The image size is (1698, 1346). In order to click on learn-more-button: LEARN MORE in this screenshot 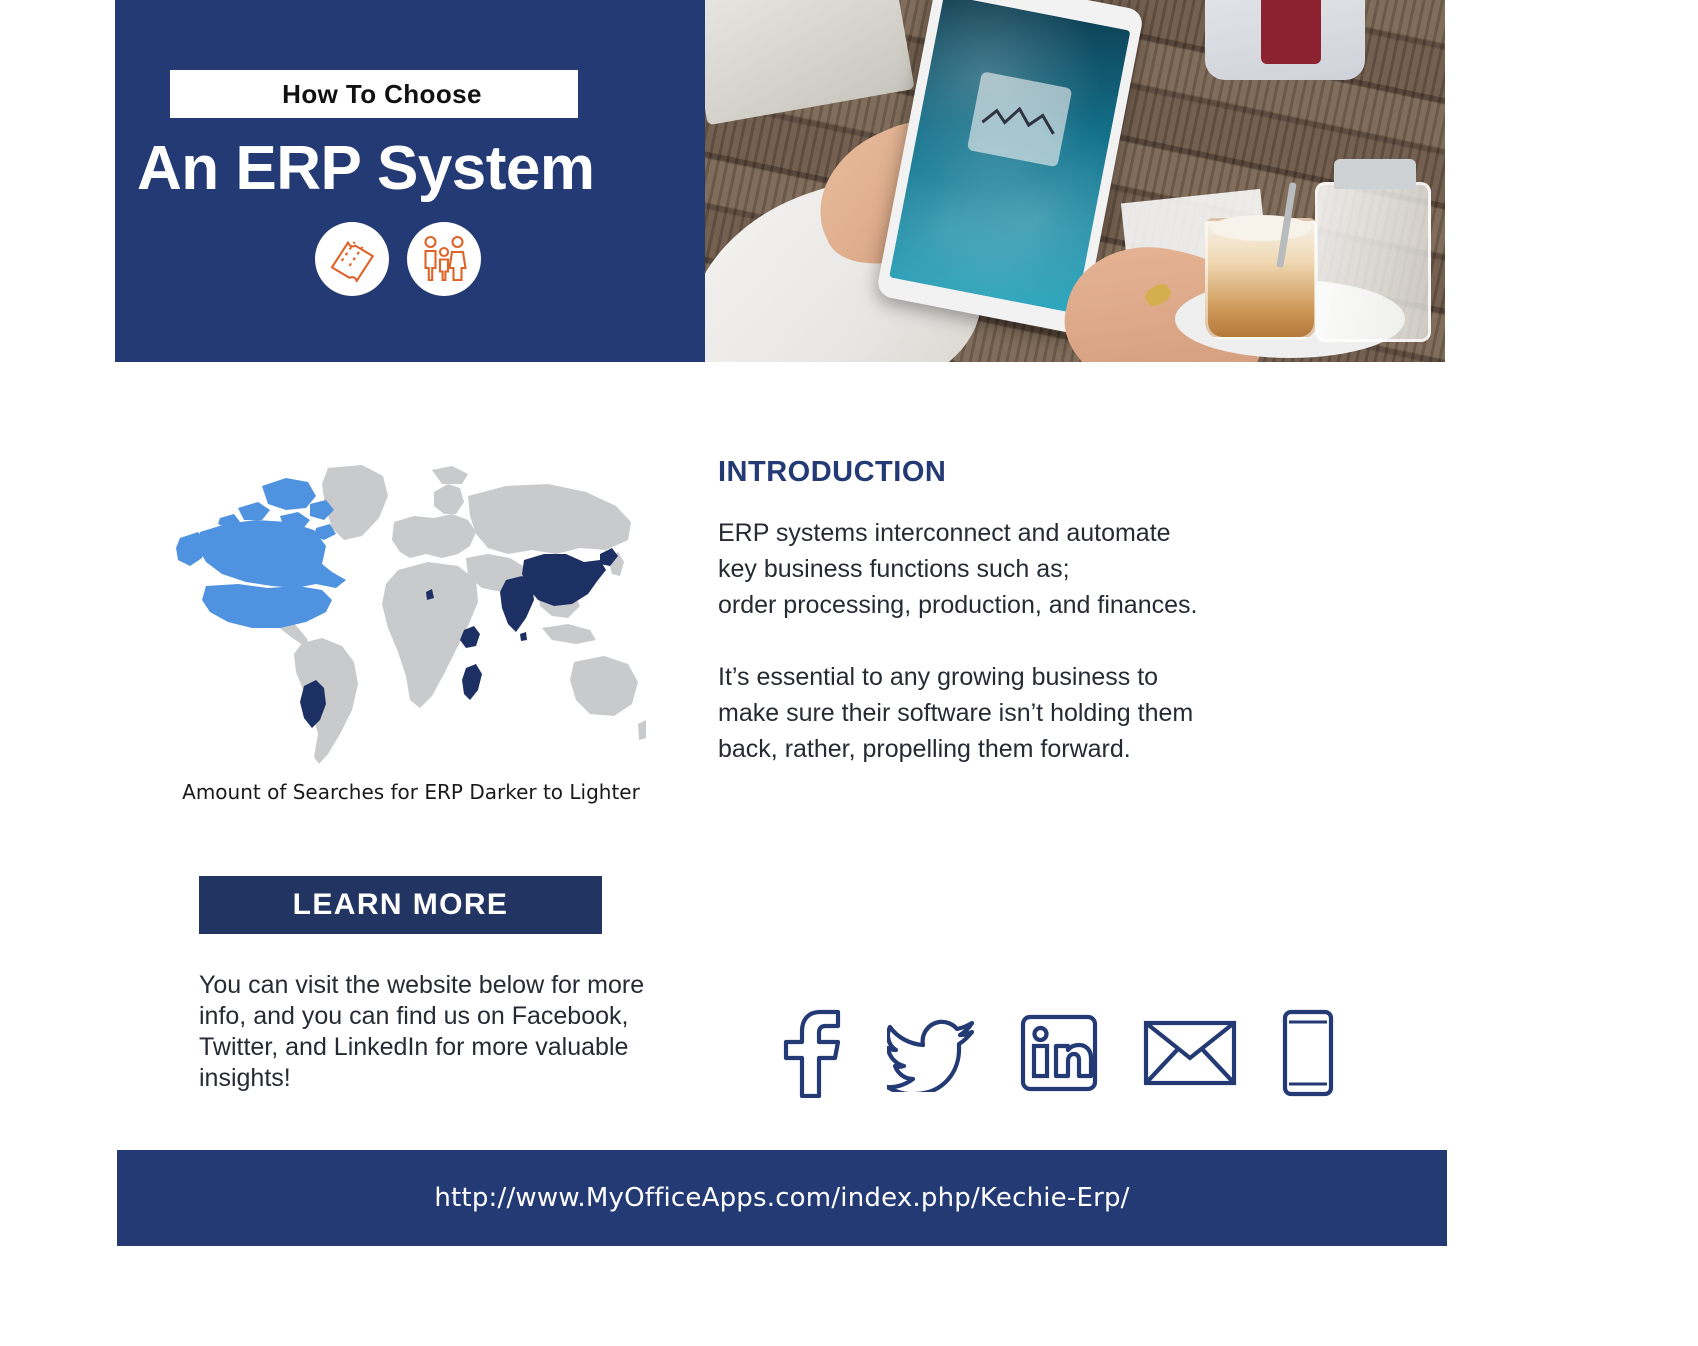, I will do `click(400, 905)`.